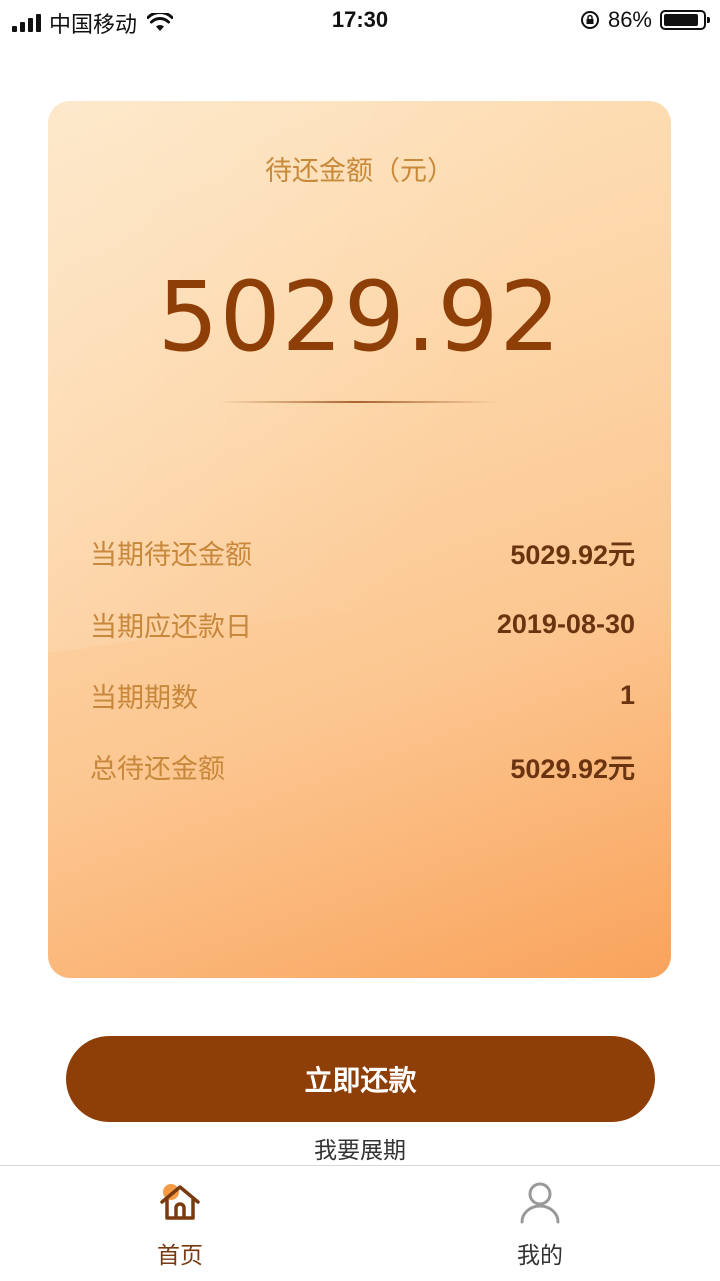 The height and width of the screenshot is (1281, 720). What do you see at coordinates (540, 1256) in the screenshot?
I see `tab-mine-label: 我的` at bounding box center [540, 1256].